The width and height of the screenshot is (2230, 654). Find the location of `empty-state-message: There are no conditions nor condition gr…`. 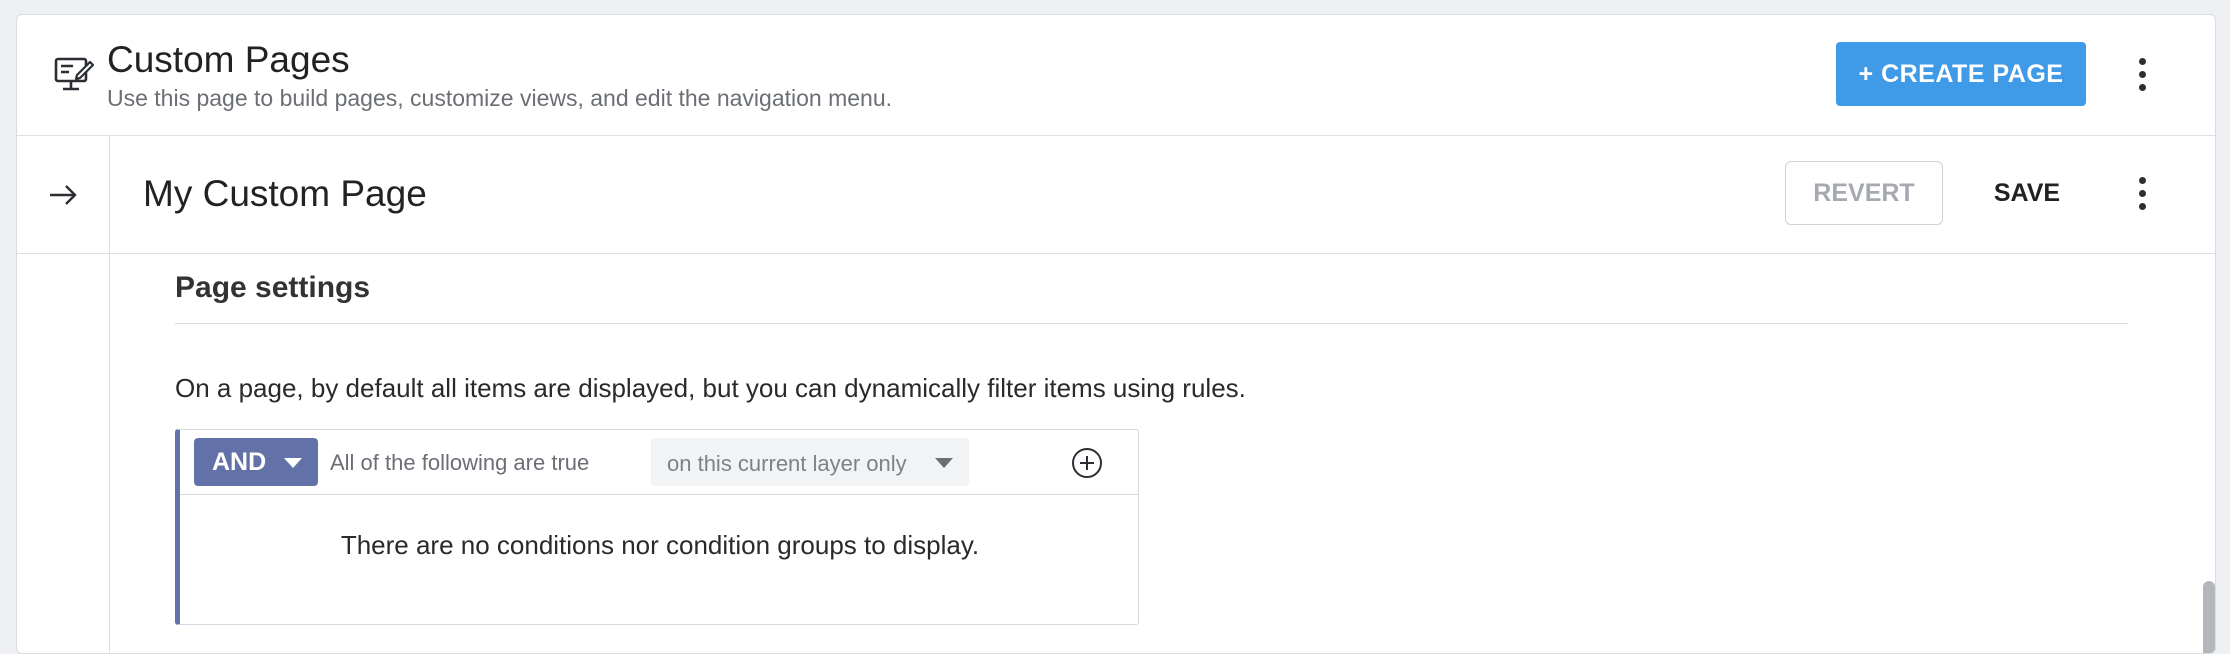

empty-state-message: There are no conditions nor condition gr… is located at coordinates (660, 545).